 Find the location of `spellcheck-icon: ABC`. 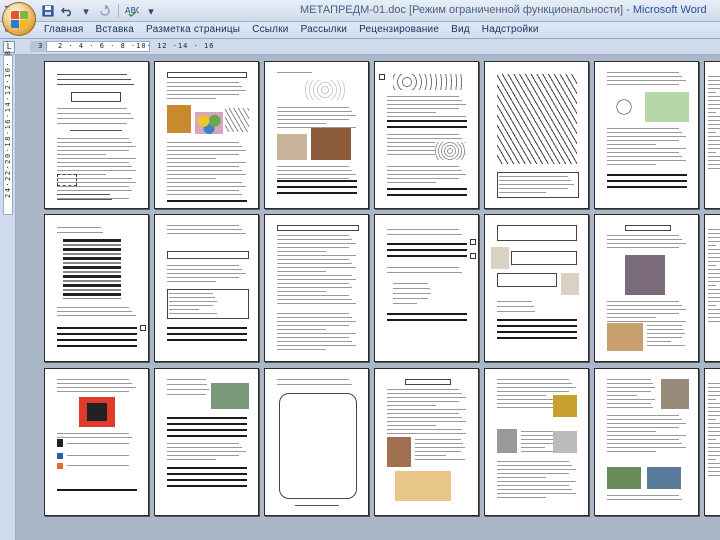

spellcheck-icon: ABC is located at coordinates (132, 11).